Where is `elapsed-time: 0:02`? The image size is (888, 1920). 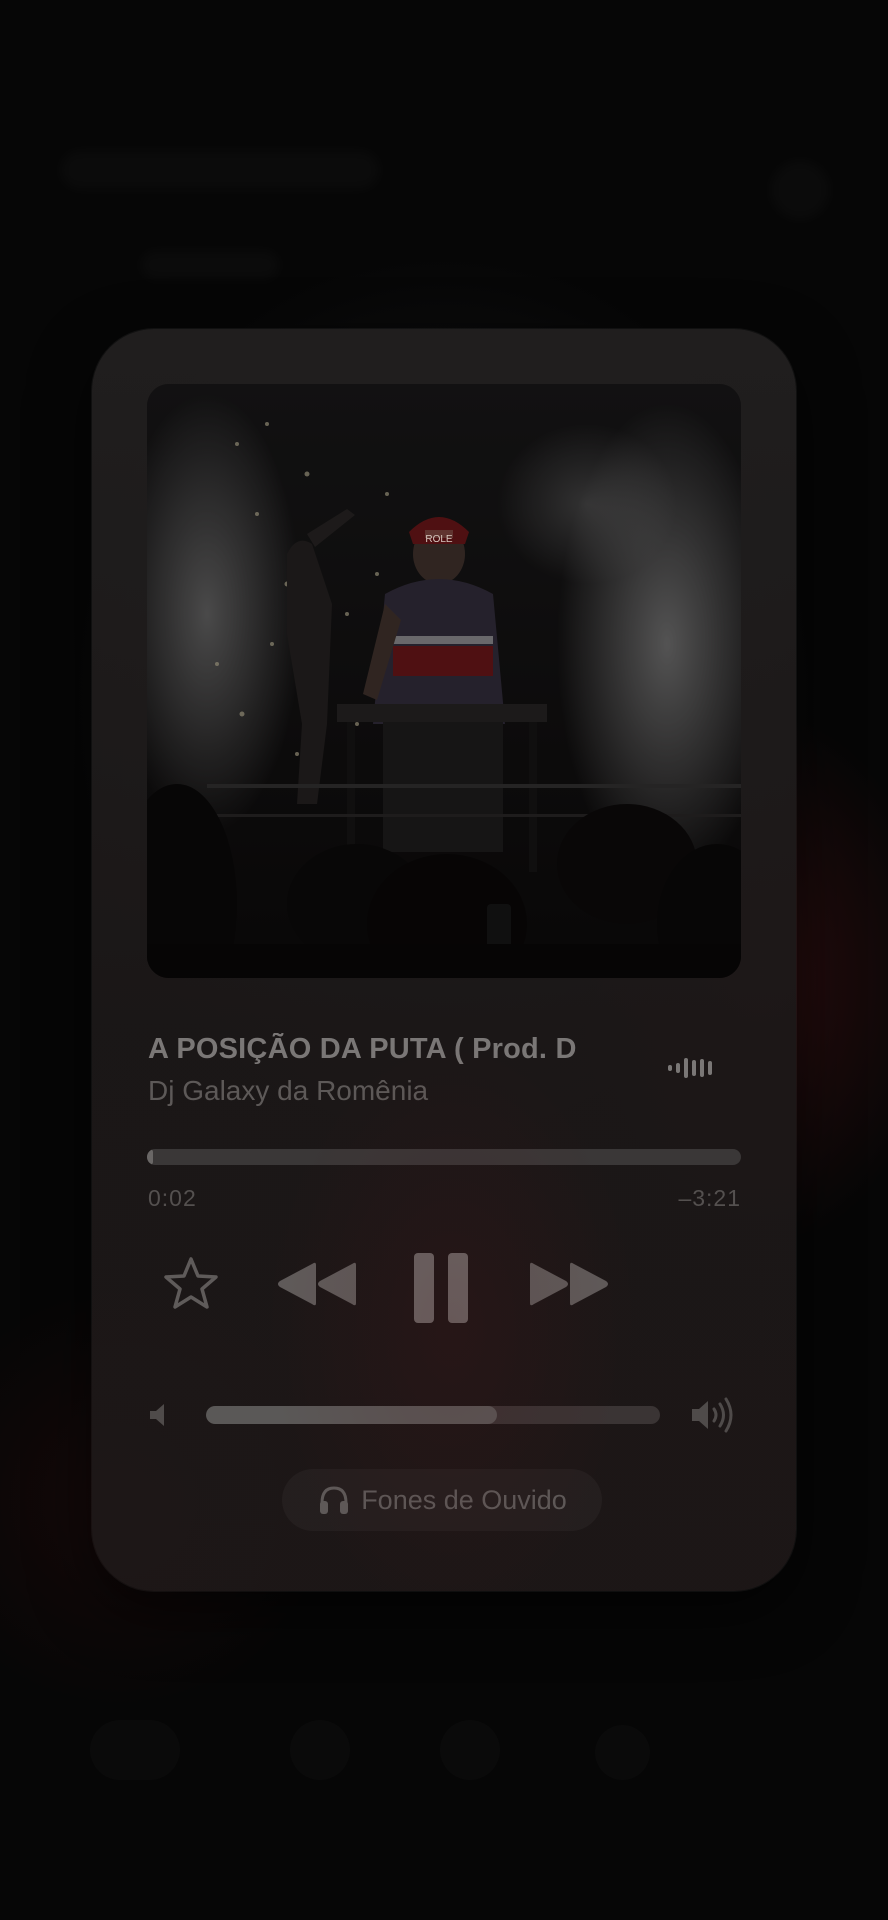
elapsed-time: 0:02 is located at coordinates (172, 1198).